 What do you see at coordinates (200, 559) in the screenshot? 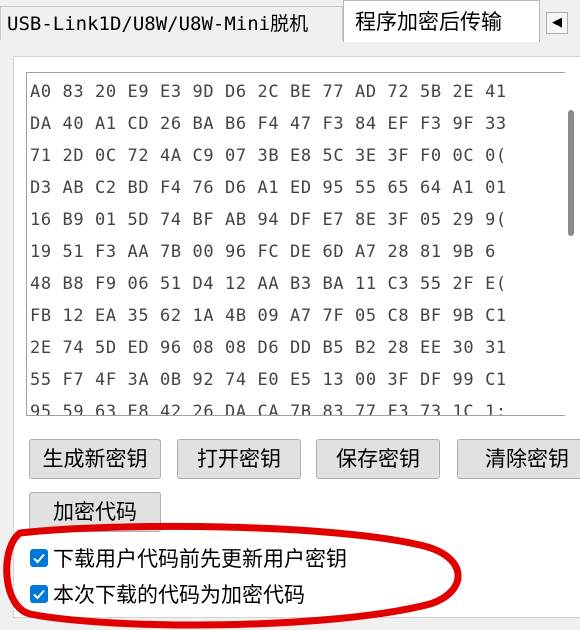
I see `checkbox-label: 下载用户代码前先更新用户密钥` at bounding box center [200, 559].